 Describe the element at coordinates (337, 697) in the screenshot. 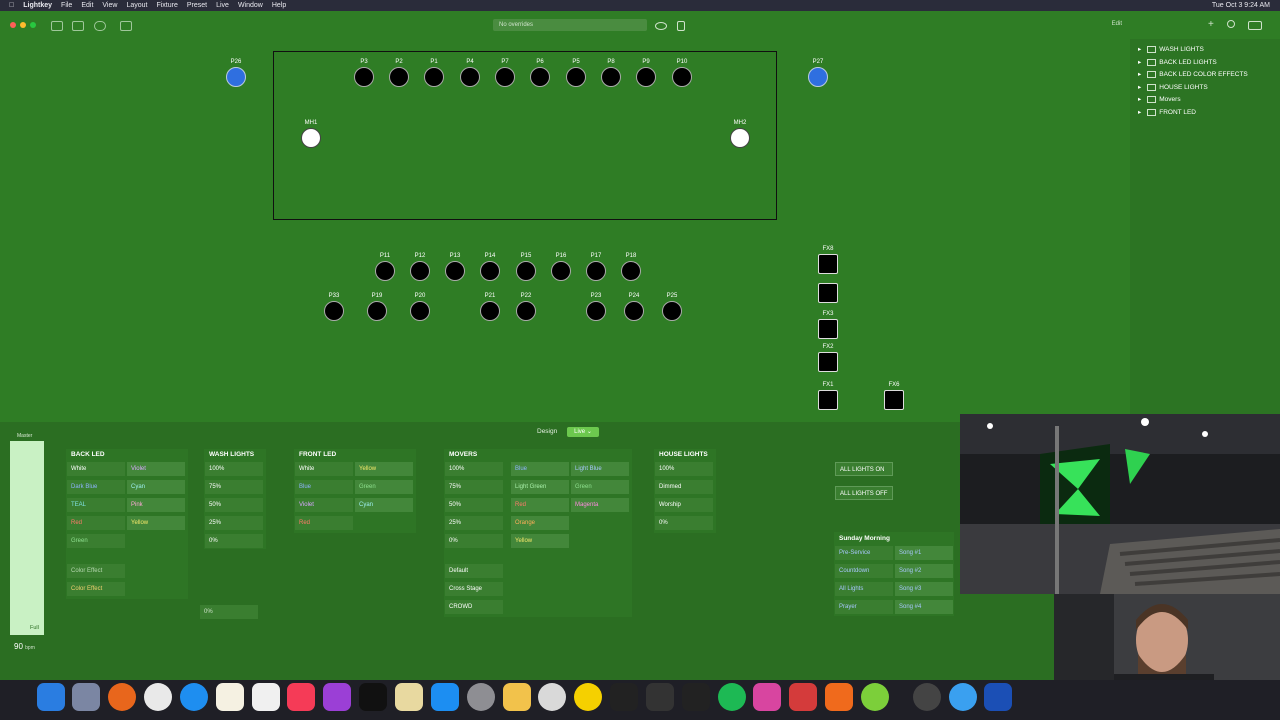

I see `podcasts-icon` at that location.